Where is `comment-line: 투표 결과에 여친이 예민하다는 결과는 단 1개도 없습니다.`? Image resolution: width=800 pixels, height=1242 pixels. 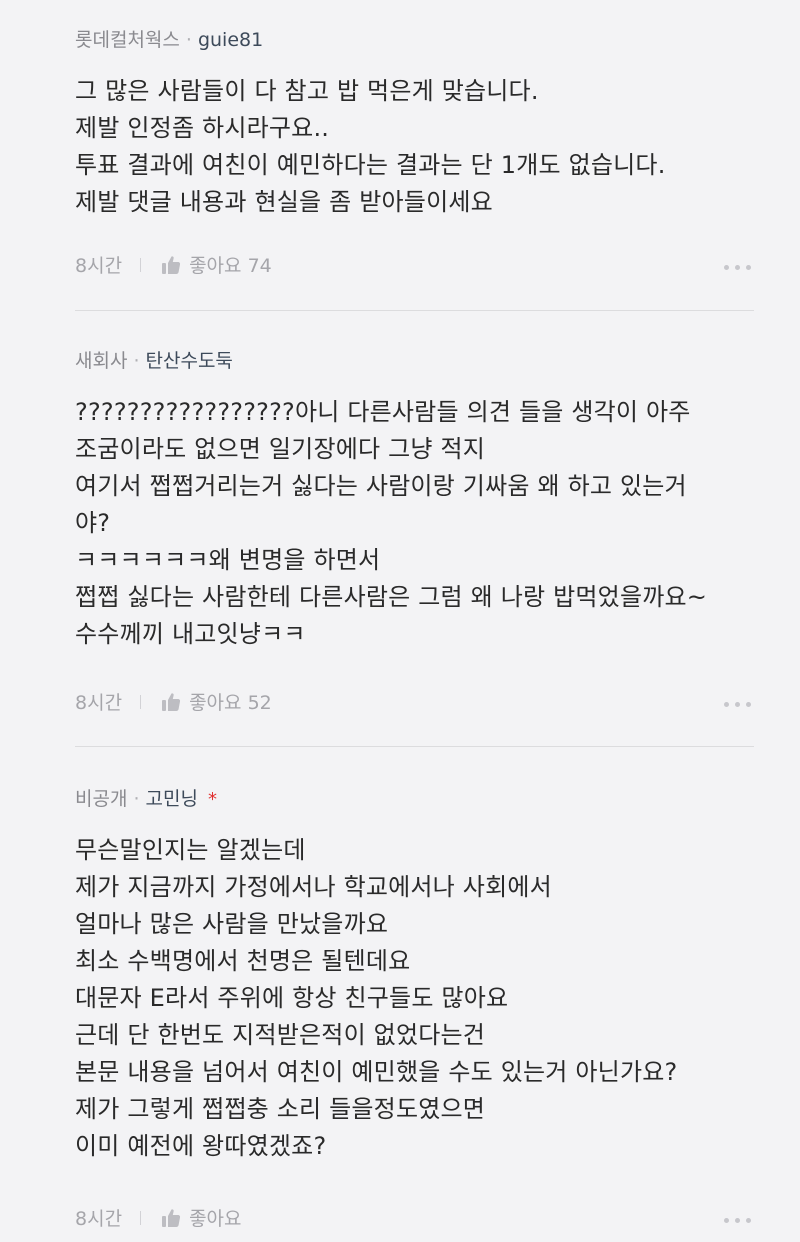
comment-line: 투표 결과에 여친이 예민하다는 결과는 단 1개도 없습니다. is located at coordinates (370, 165).